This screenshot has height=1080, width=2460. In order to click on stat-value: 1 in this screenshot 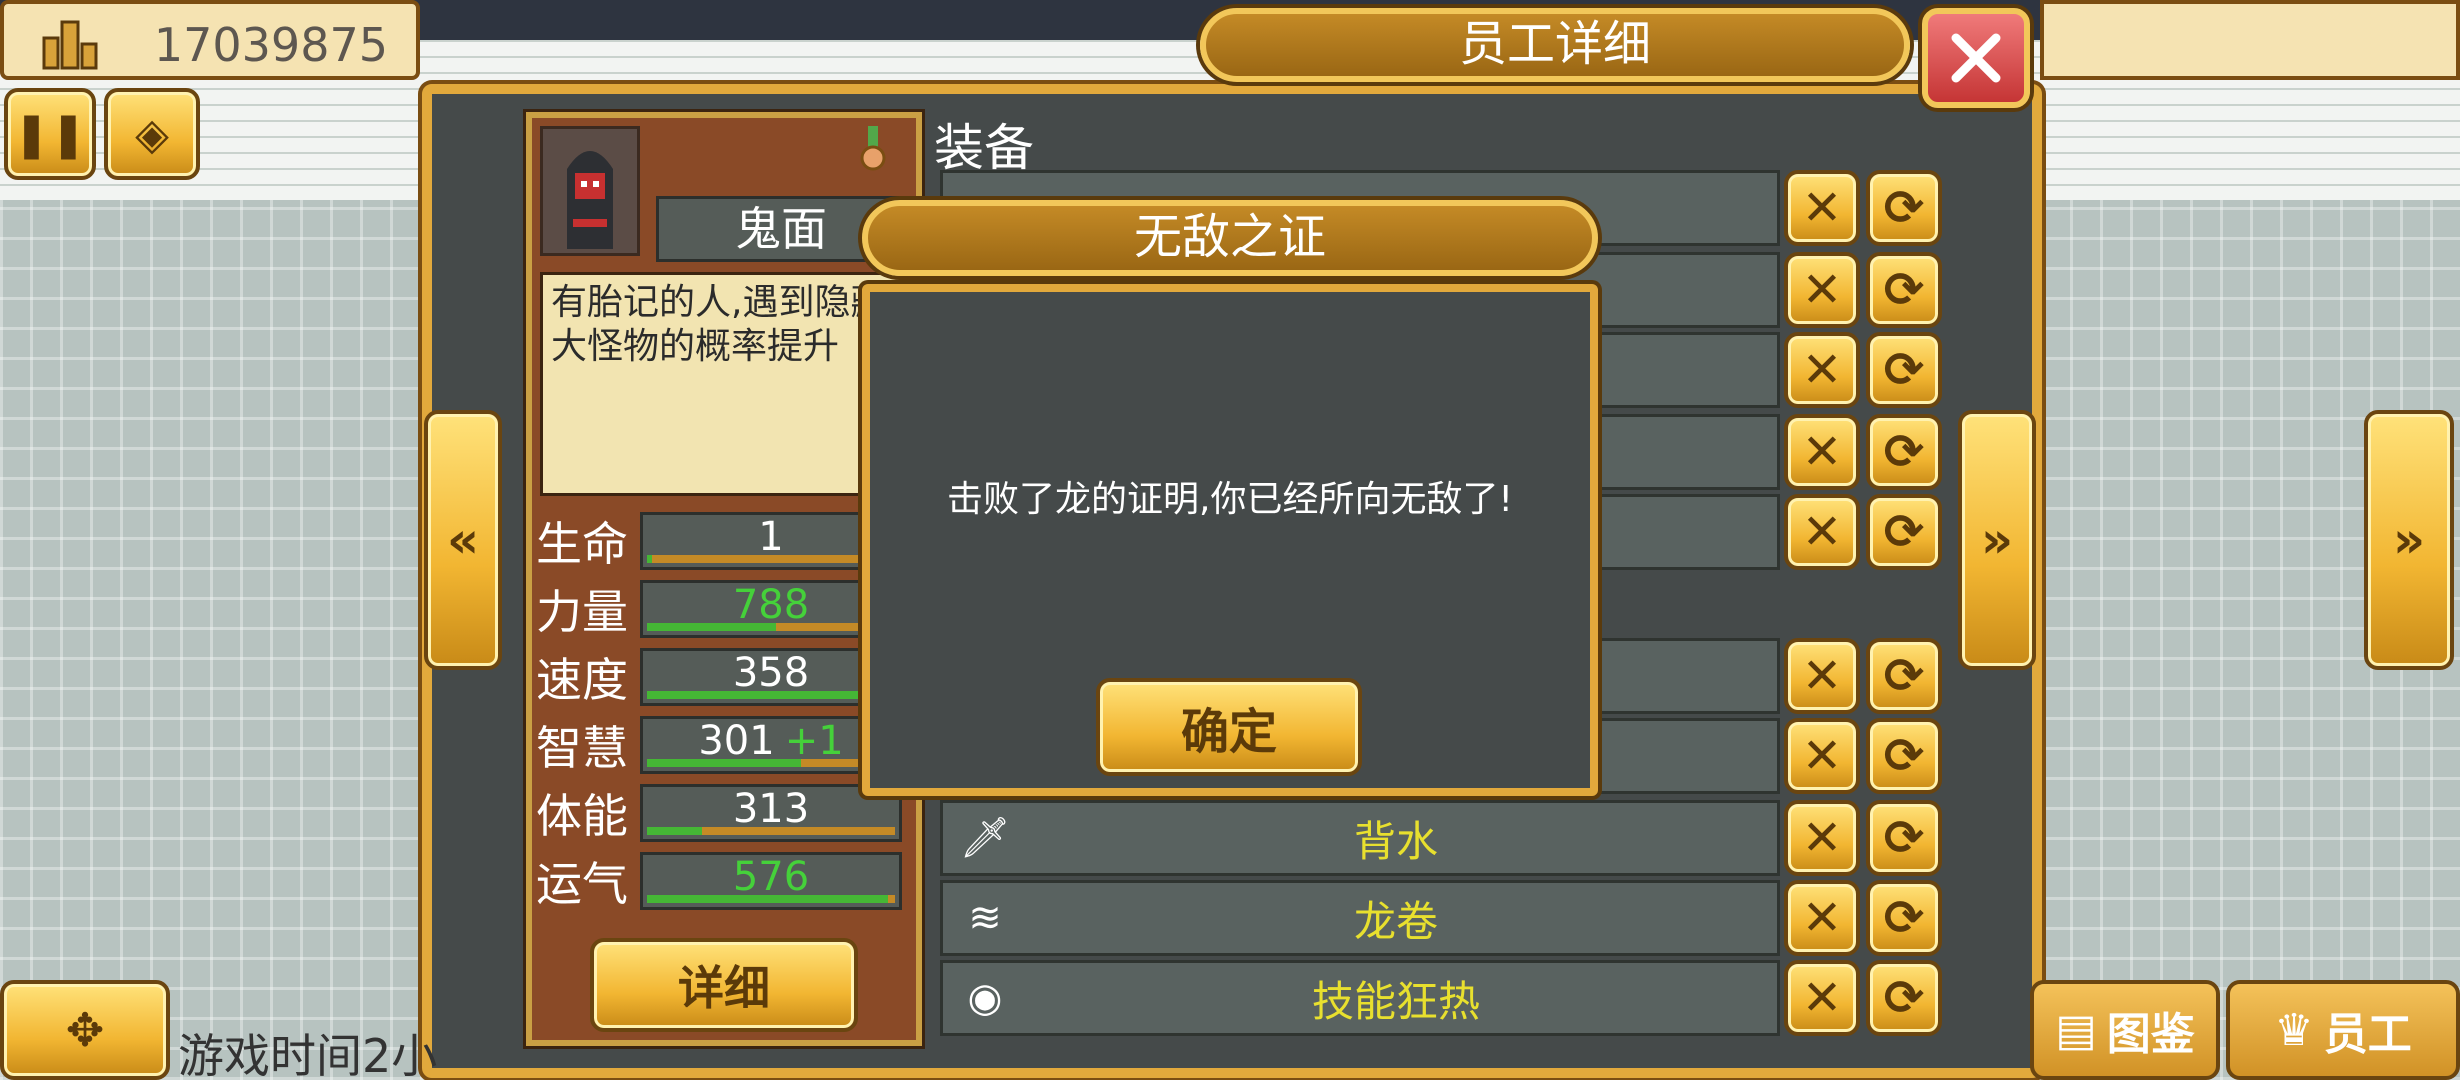, I will do `click(771, 537)`.